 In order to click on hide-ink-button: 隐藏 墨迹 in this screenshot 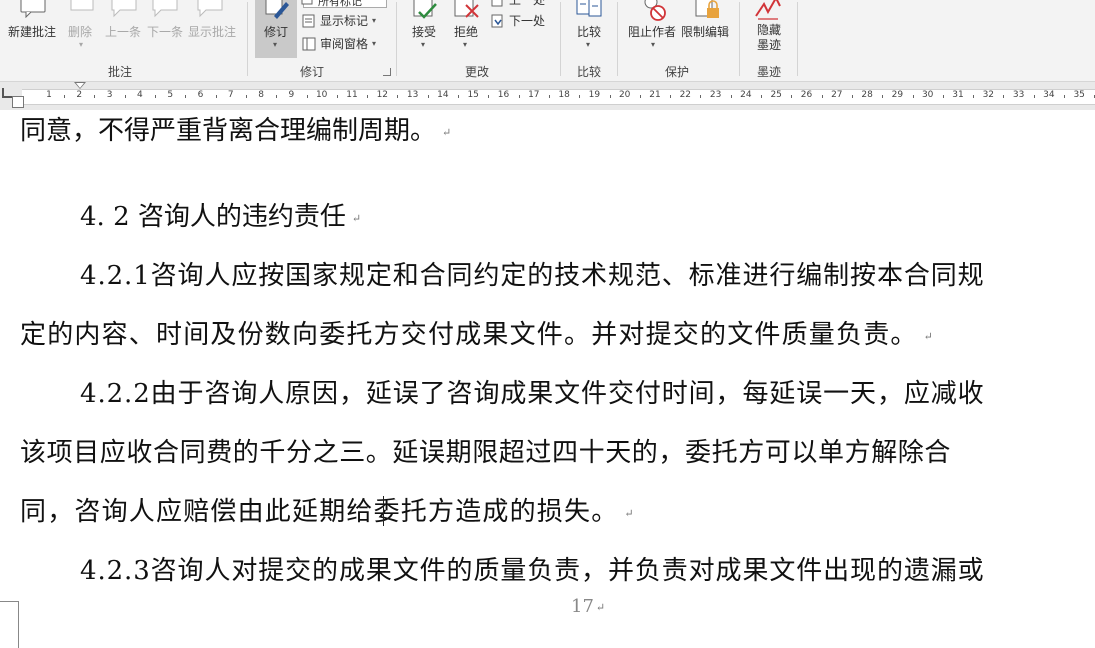, I will do `click(769, 38)`.